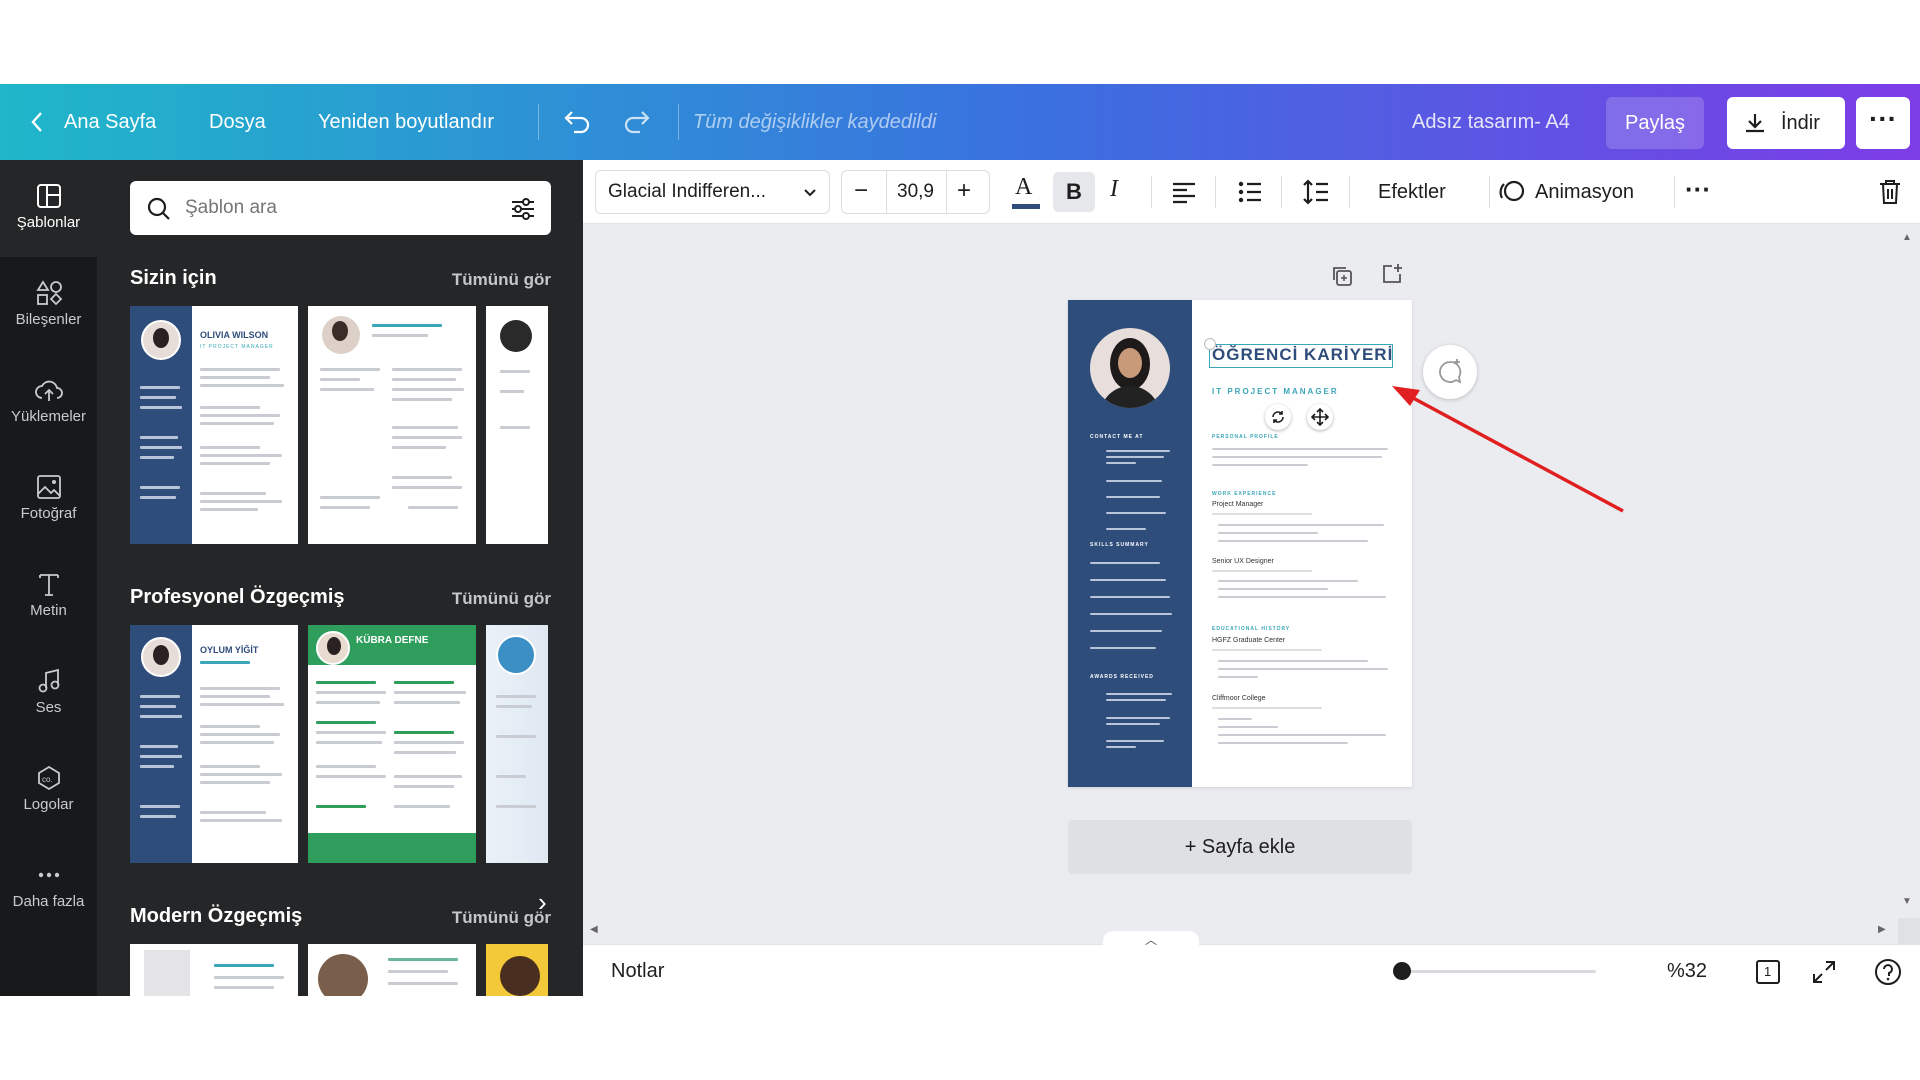 The width and height of the screenshot is (1920, 1080). What do you see at coordinates (48, 680) in the screenshot?
I see `music-icon` at bounding box center [48, 680].